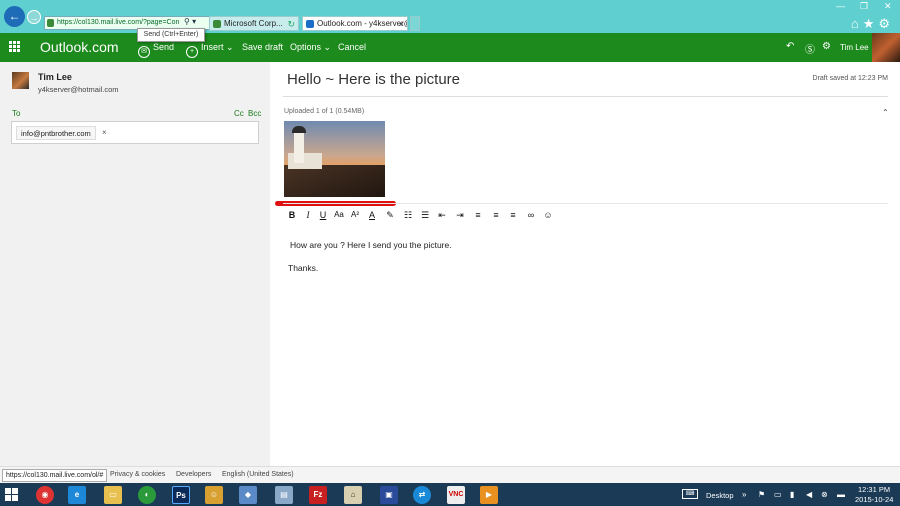  I want to click on underline-icon: U, so click(323, 215).